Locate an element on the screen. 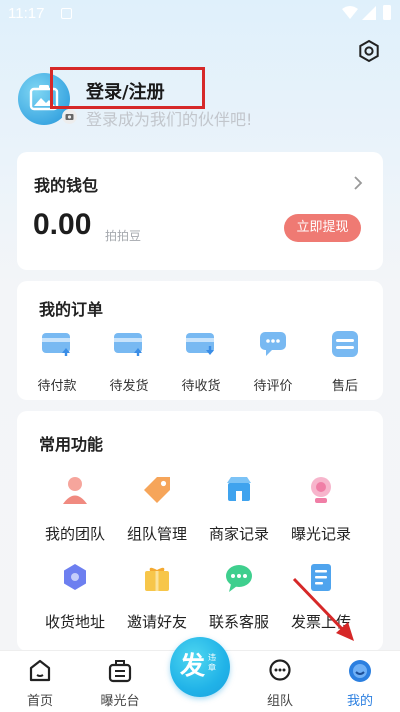 The width and height of the screenshot is (400, 712). nav-team: 组队 is located at coordinates (280, 680).